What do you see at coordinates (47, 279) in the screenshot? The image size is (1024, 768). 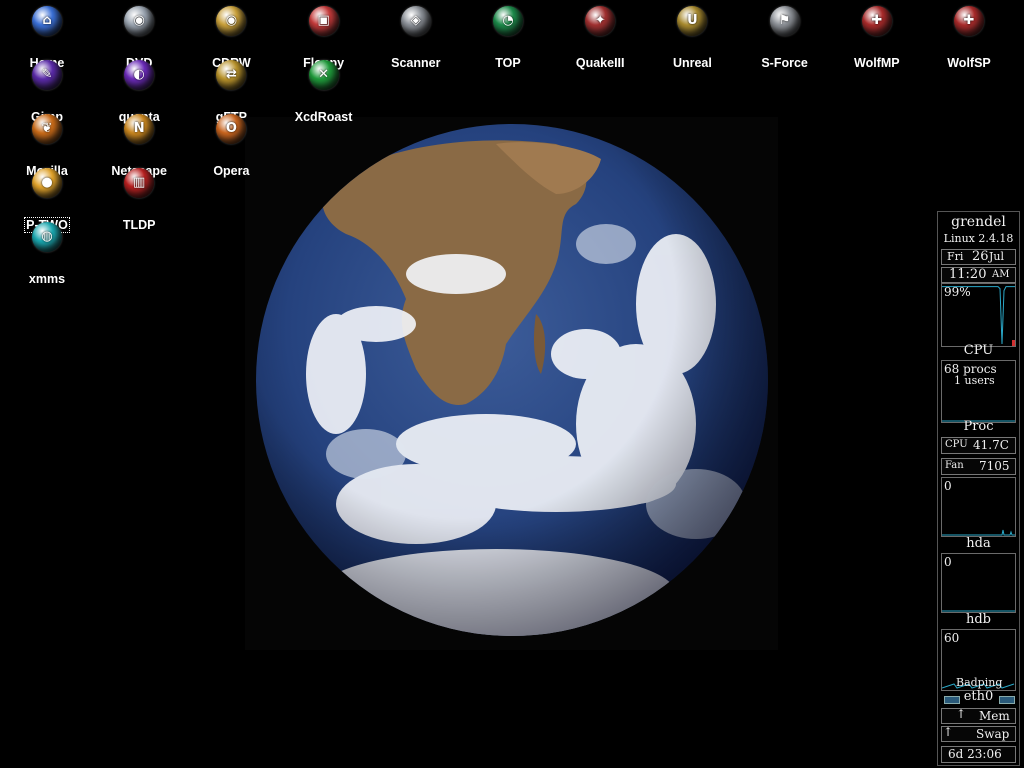 I see `desktop-icon-label: xmms` at bounding box center [47, 279].